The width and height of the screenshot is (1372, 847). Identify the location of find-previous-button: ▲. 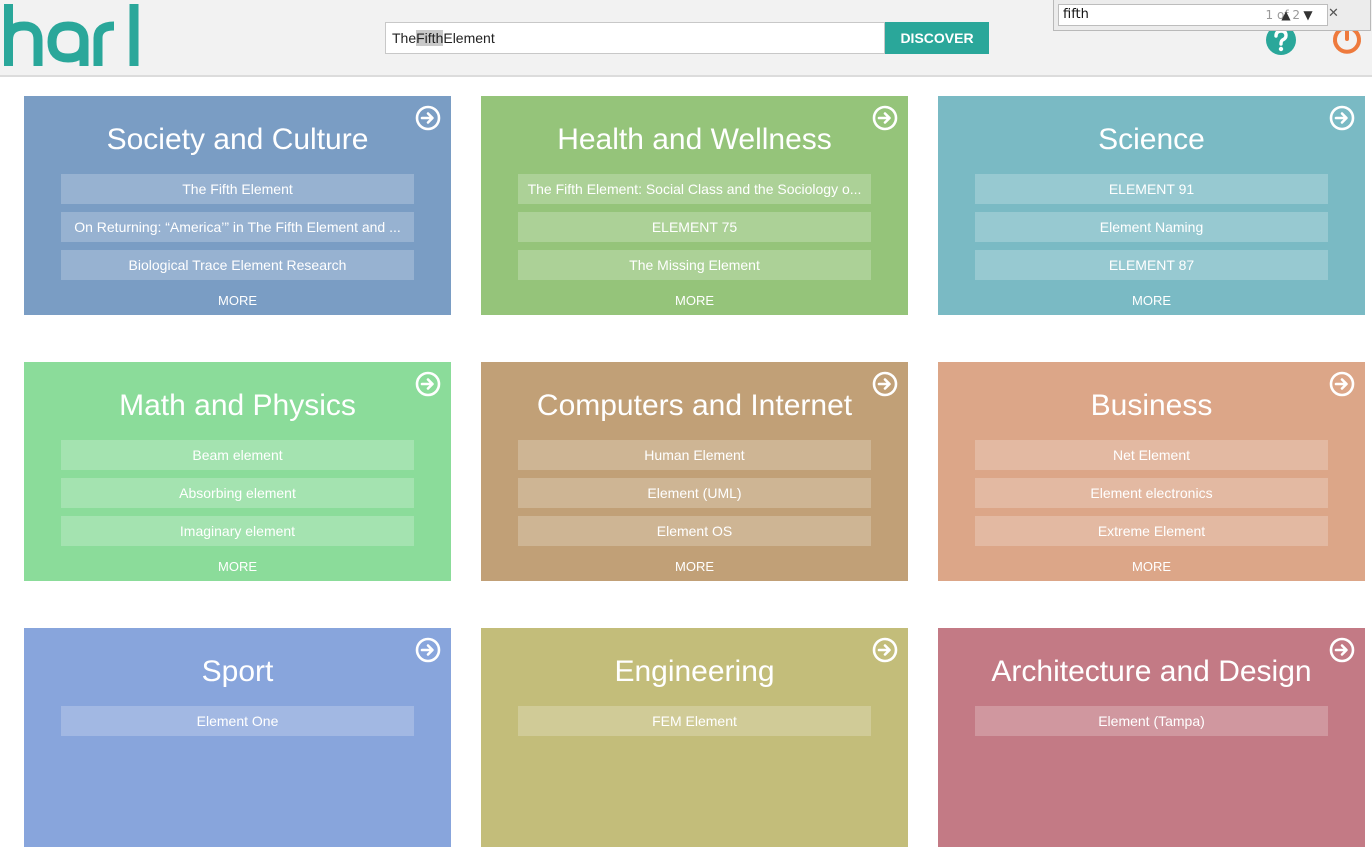
(1286, 15).